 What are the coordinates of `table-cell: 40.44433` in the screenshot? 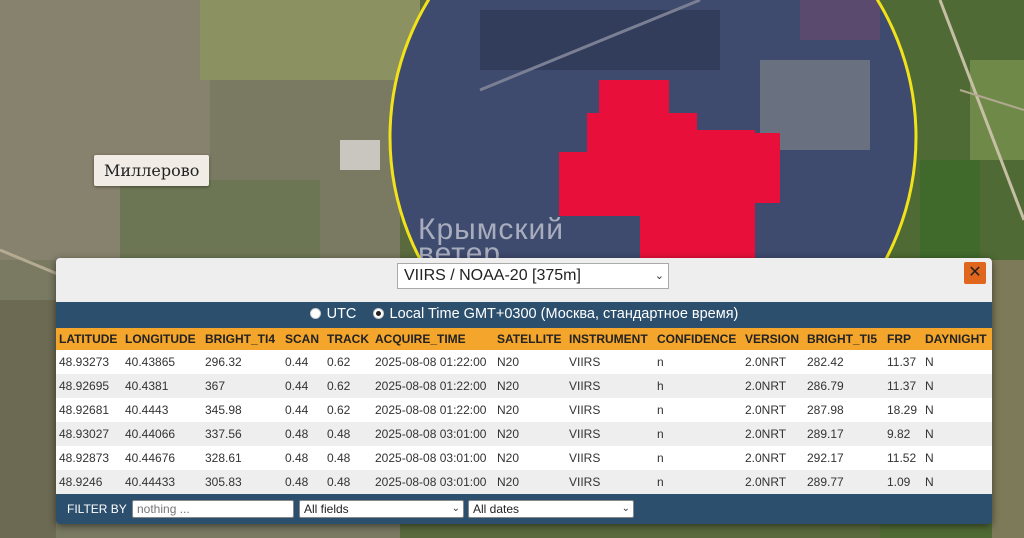 It's located at (162, 482).